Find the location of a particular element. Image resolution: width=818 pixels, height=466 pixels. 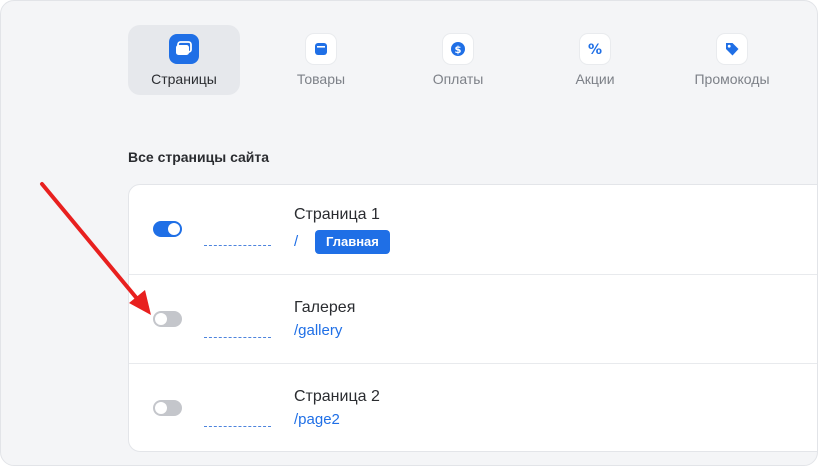

pages-icon is located at coordinates (184, 49).